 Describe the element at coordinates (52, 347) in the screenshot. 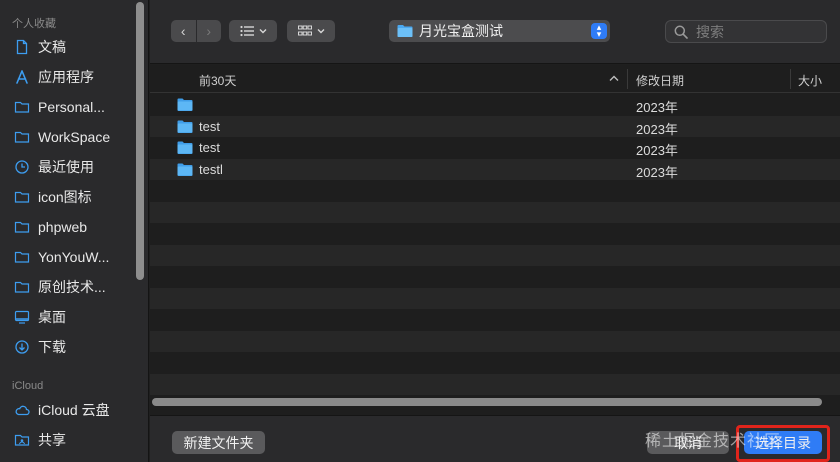

I see `sidebar-item-label: 下载` at that location.